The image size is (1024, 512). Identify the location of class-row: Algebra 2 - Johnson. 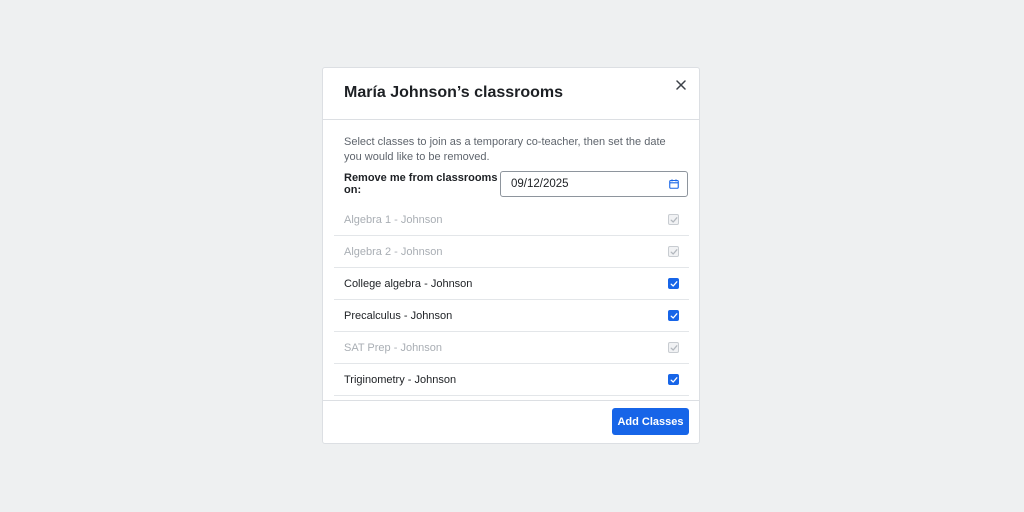
(511, 252).